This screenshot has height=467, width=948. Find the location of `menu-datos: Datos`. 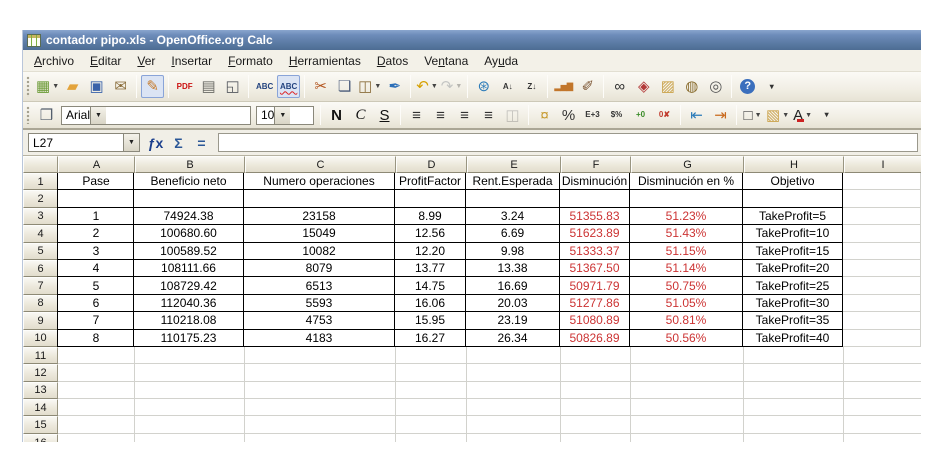

menu-datos: Datos is located at coordinates (392, 61).